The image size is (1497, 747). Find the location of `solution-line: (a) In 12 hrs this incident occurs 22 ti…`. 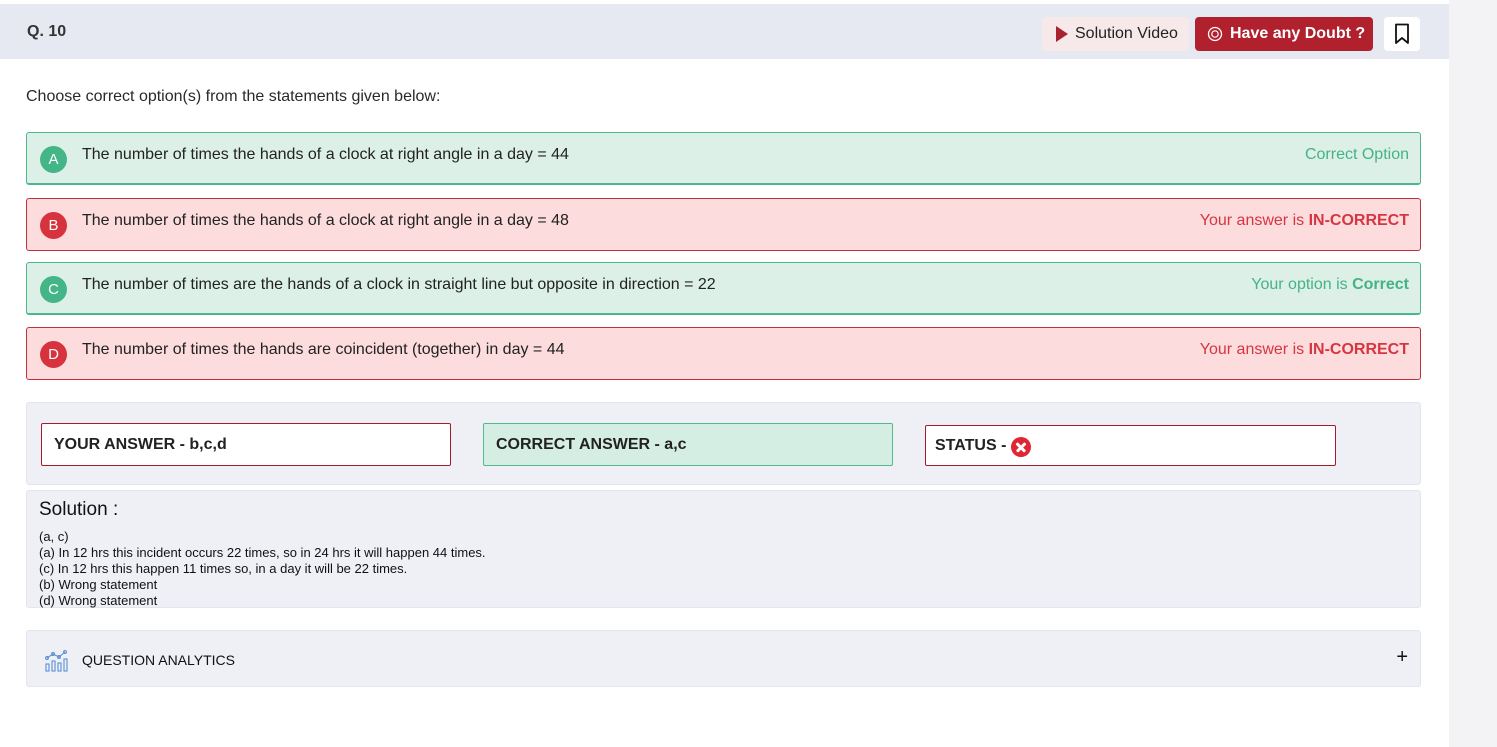

solution-line: (a) In 12 hrs this incident occurs 22 ti… is located at coordinates (262, 552).